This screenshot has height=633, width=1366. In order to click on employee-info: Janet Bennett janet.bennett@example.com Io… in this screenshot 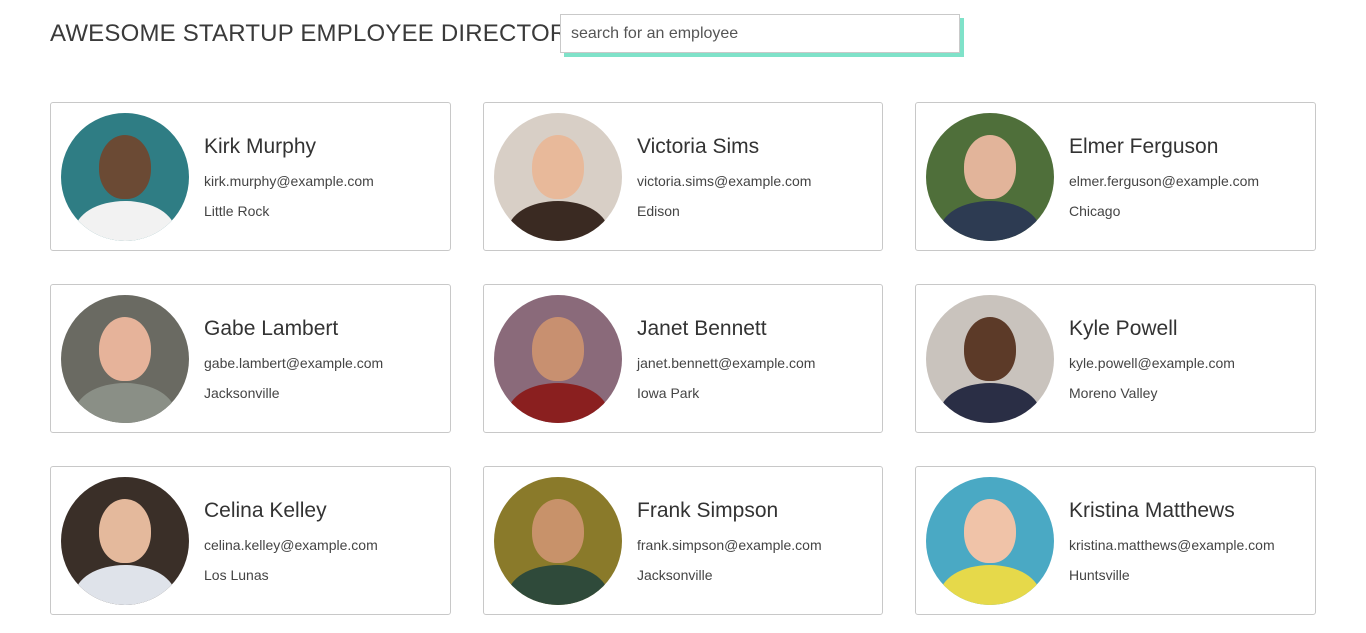, I will do `click(726, 359)`.